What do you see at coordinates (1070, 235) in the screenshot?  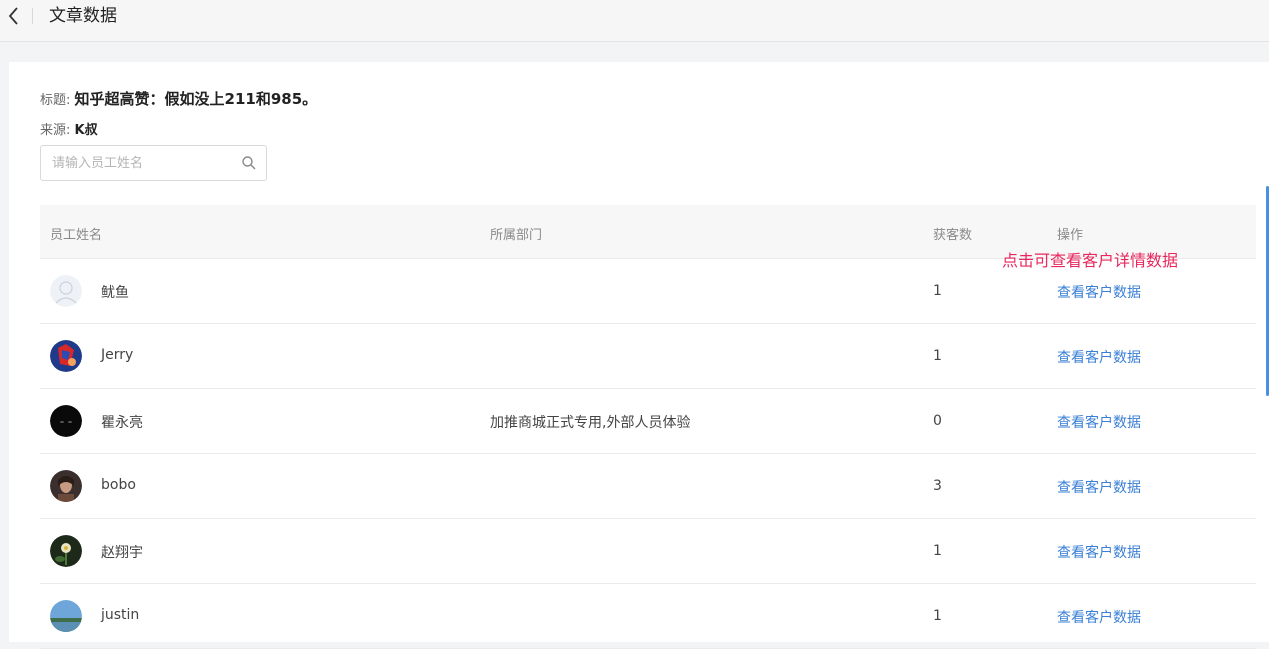 I see `column-header-action: 操作` at bounding box center [1070, 235].